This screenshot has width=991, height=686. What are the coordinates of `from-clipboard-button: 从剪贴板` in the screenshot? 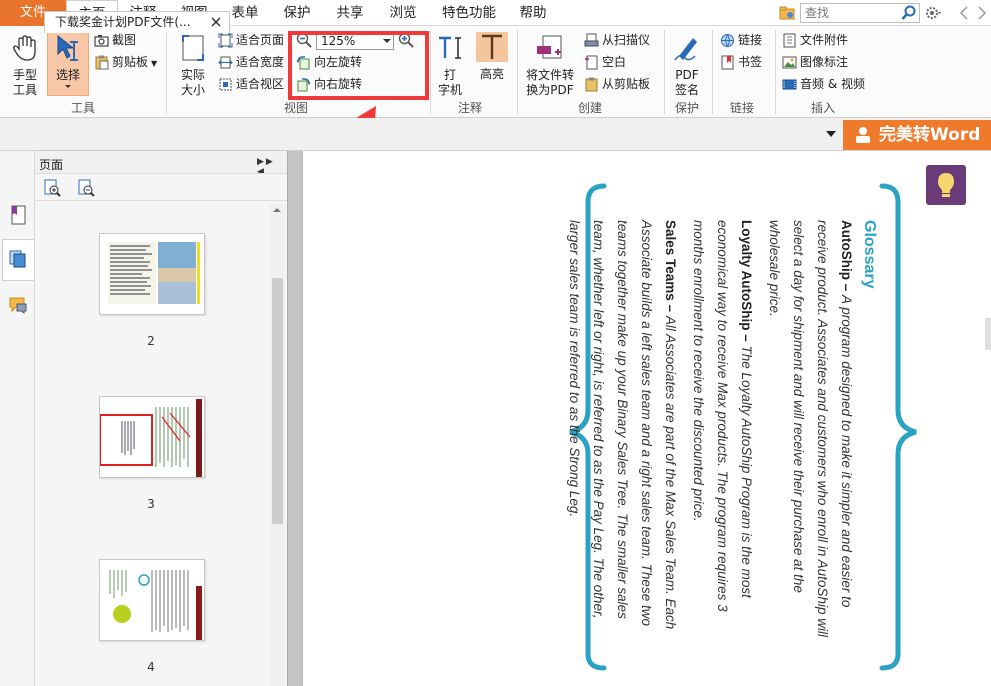 It's located at (617, 84).